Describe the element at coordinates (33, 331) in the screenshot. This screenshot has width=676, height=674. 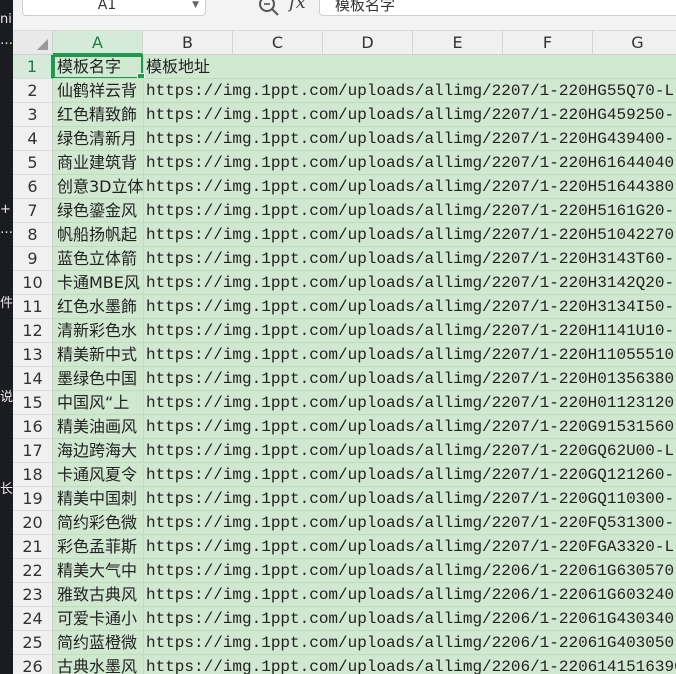
I see `row-header: 12` at that location.